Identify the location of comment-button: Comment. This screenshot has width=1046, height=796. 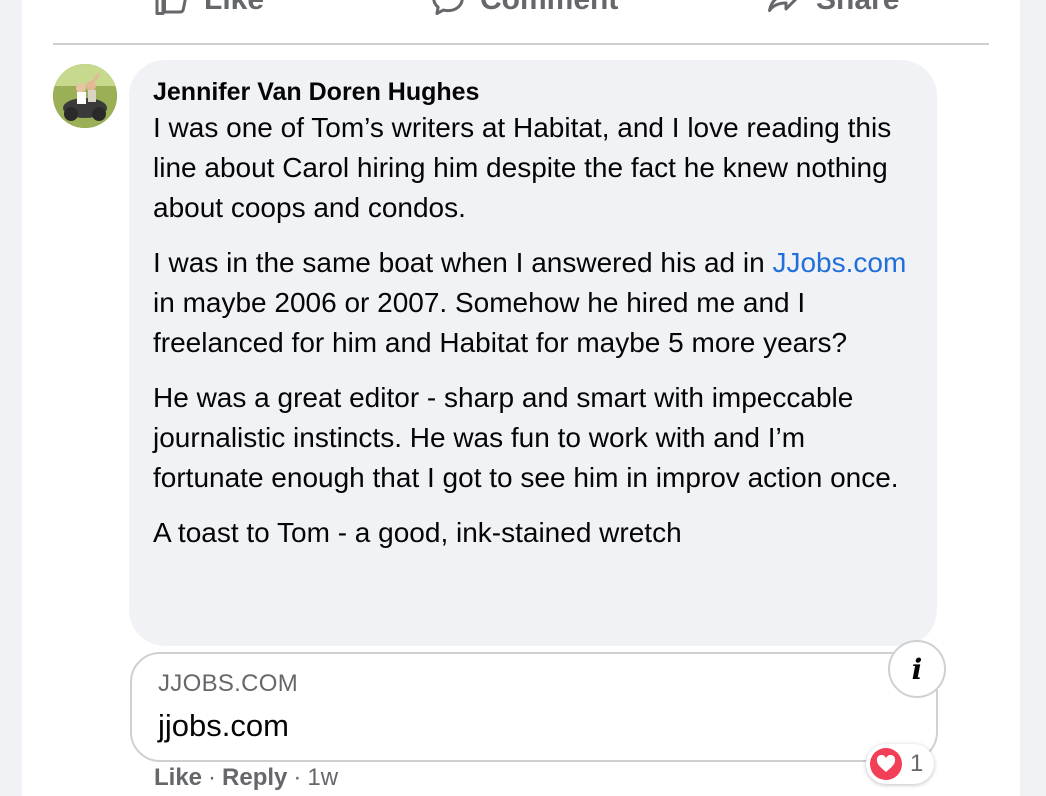
(524, 9).